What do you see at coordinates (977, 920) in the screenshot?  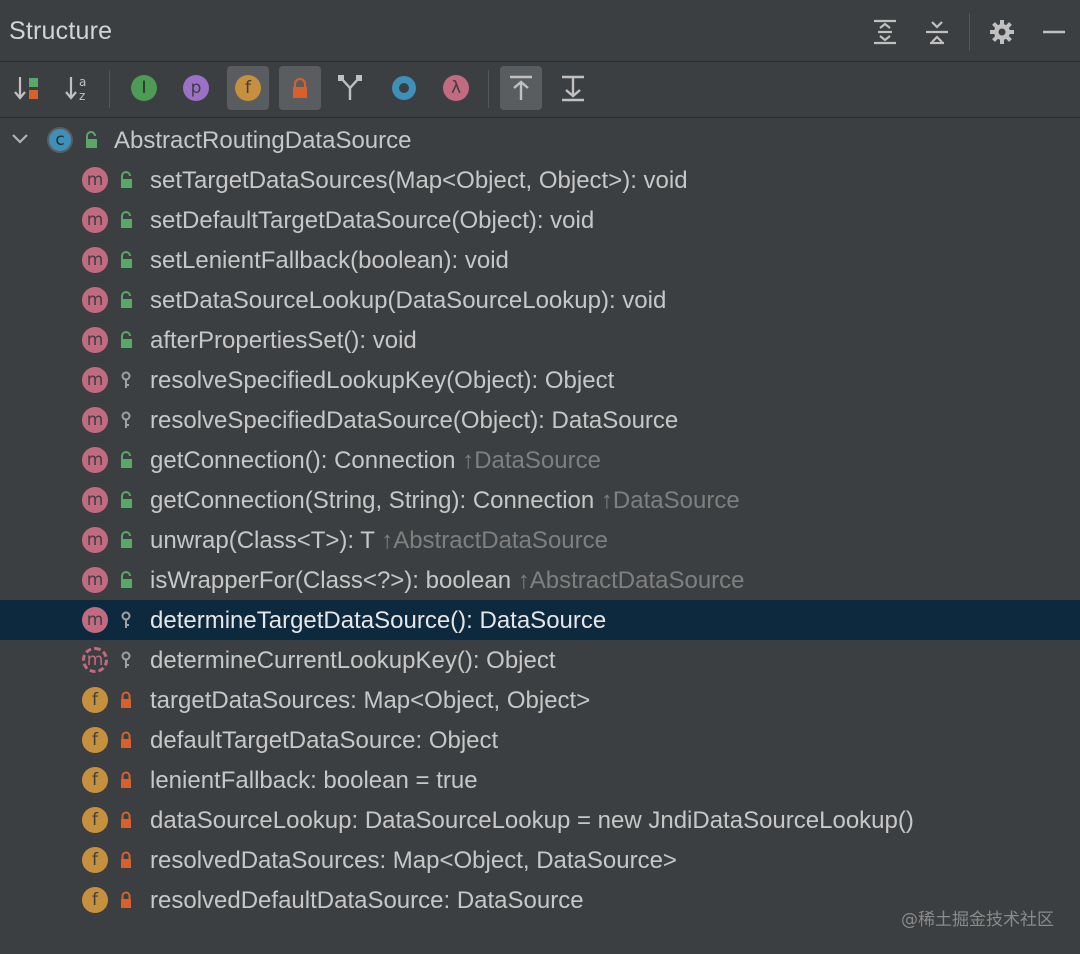 I see `watermark: @稀土掘金技术社区` at bounding box center [977, 920].